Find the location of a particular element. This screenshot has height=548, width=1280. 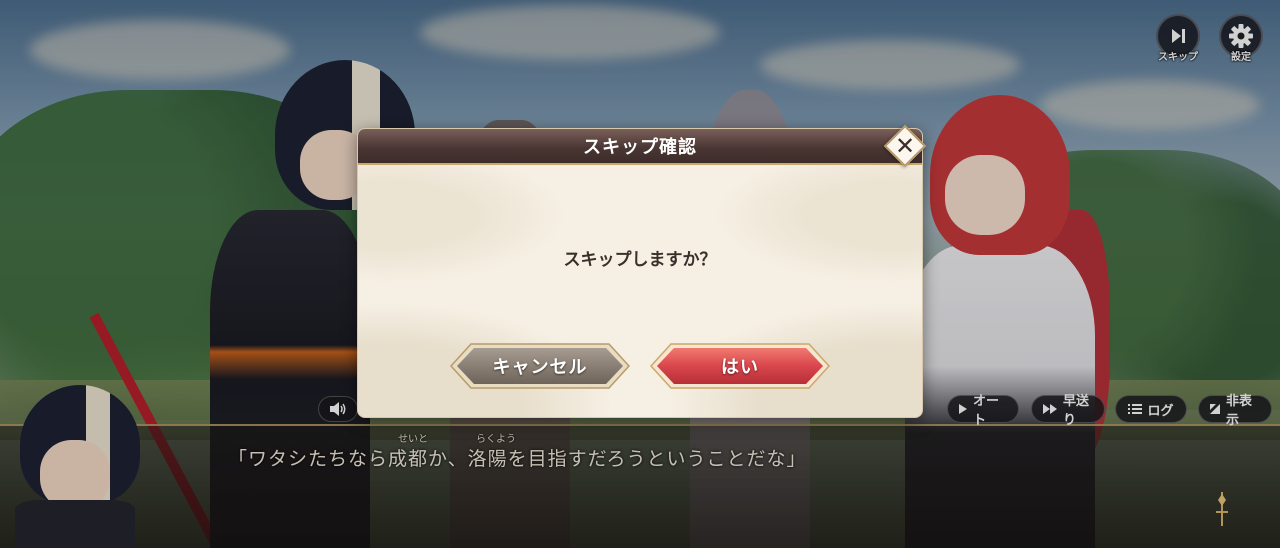

dialog-title: スキップ確認 is located at coordinates (640, 147).